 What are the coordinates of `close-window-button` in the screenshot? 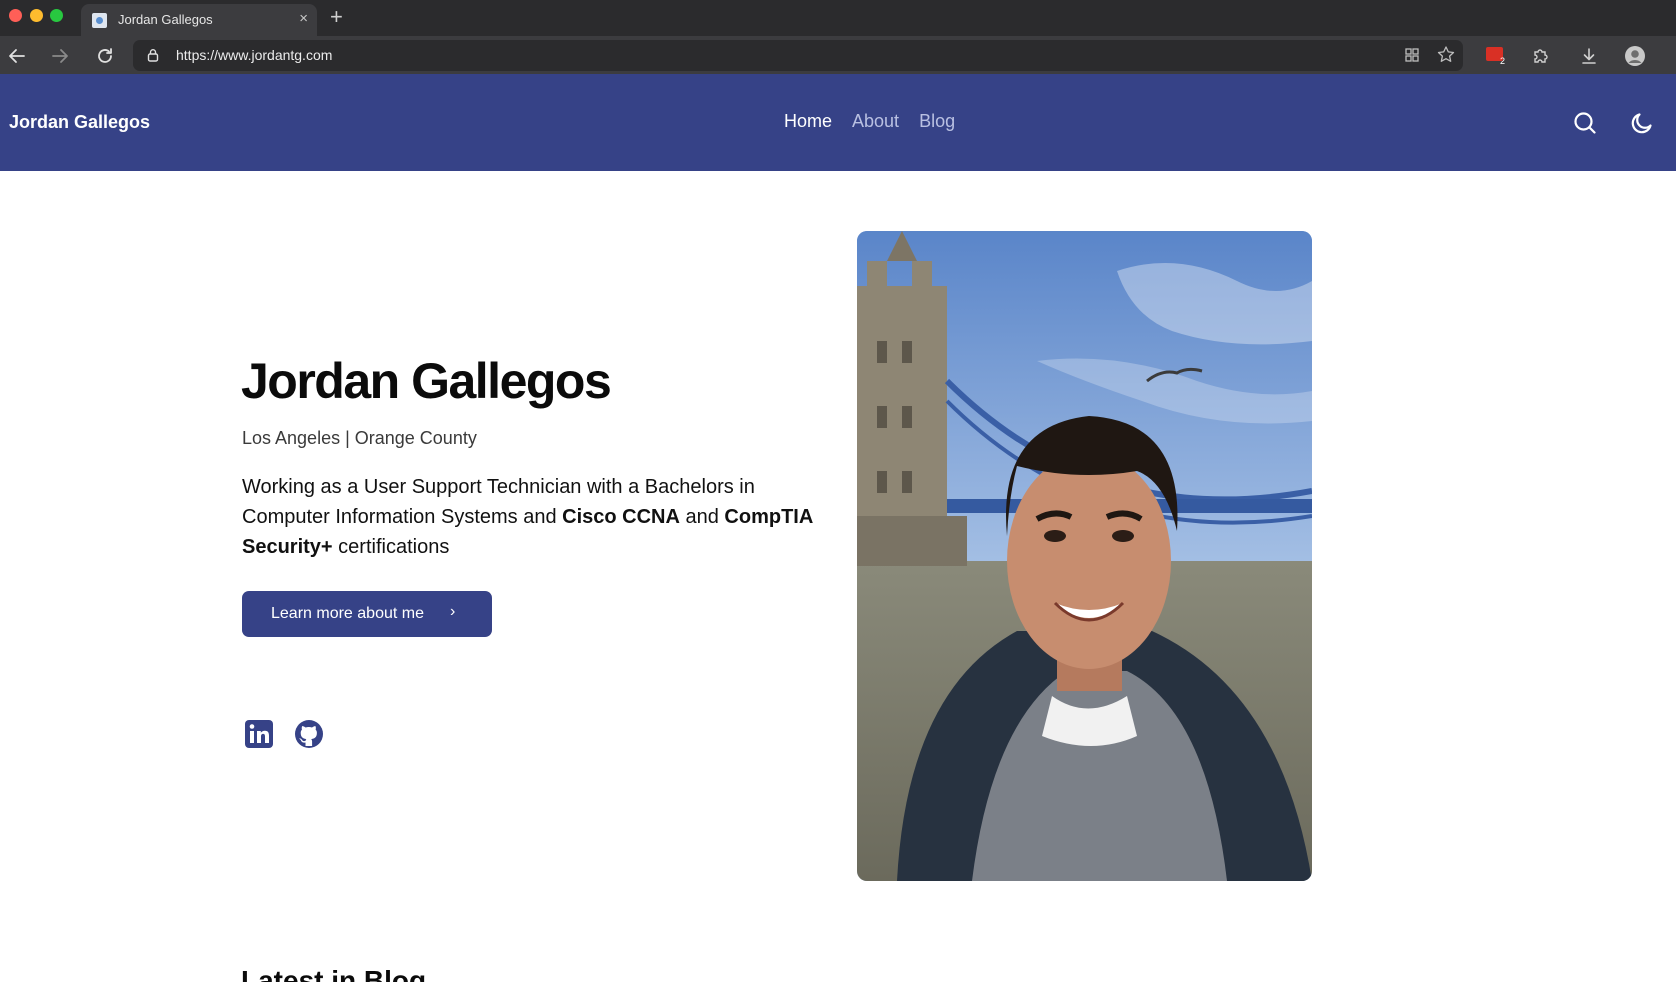 It's located at (15, 15).